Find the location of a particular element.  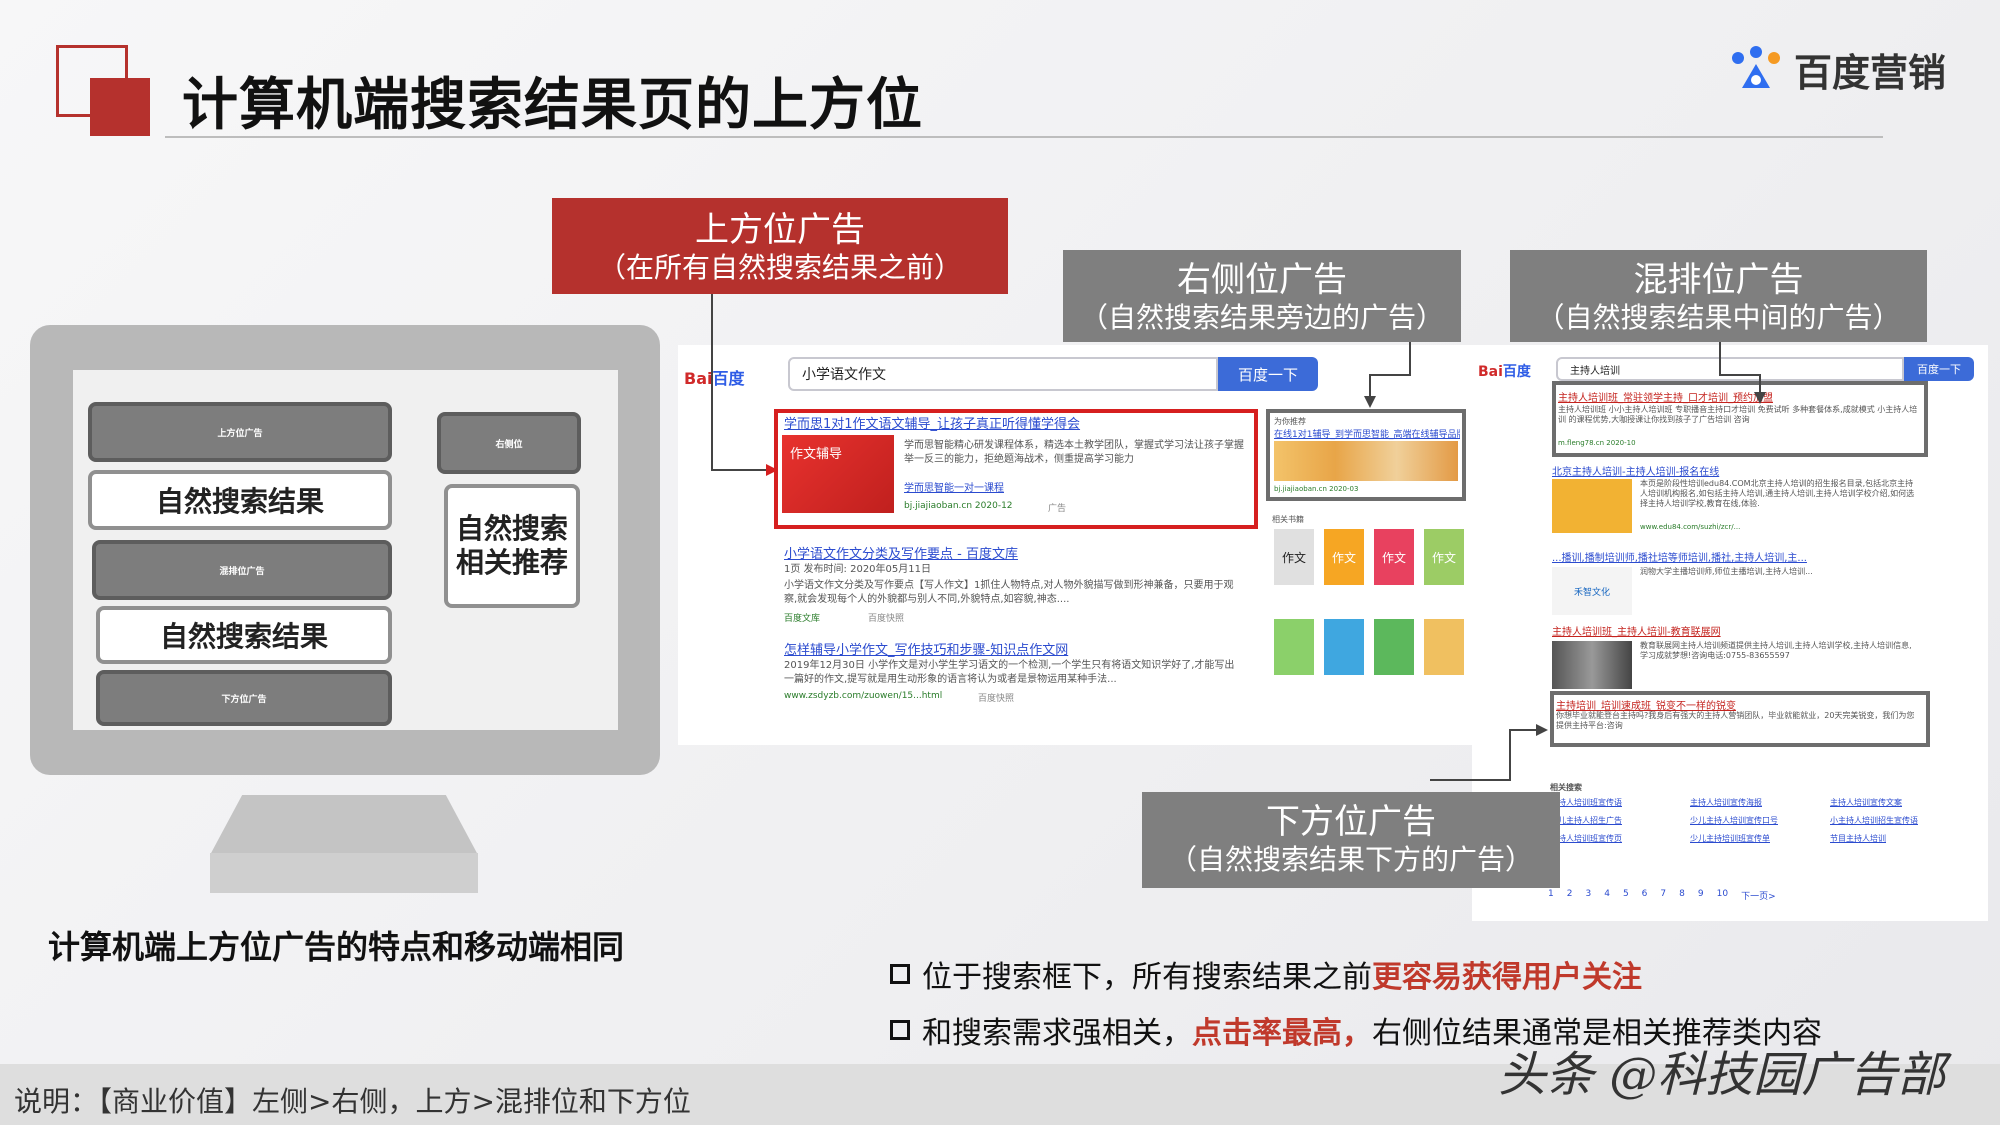

footer-text: 说明：【商业价值】左侧>右侧，上方>混排位和下方位 is located at coordinates (352, 1101).